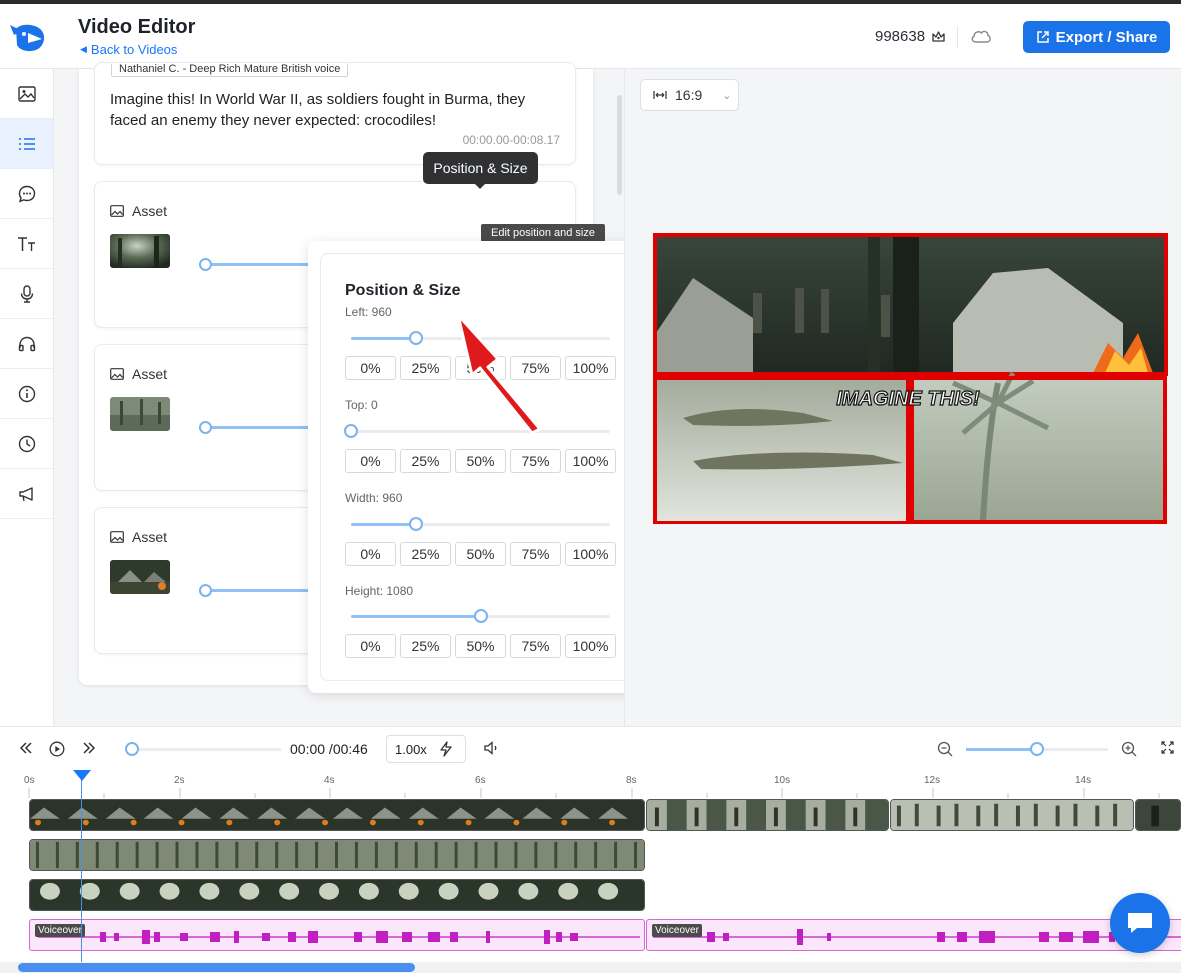  Describe the element at coordinates (132, 749) in the screenshot. I see `playback-knob` at that location.